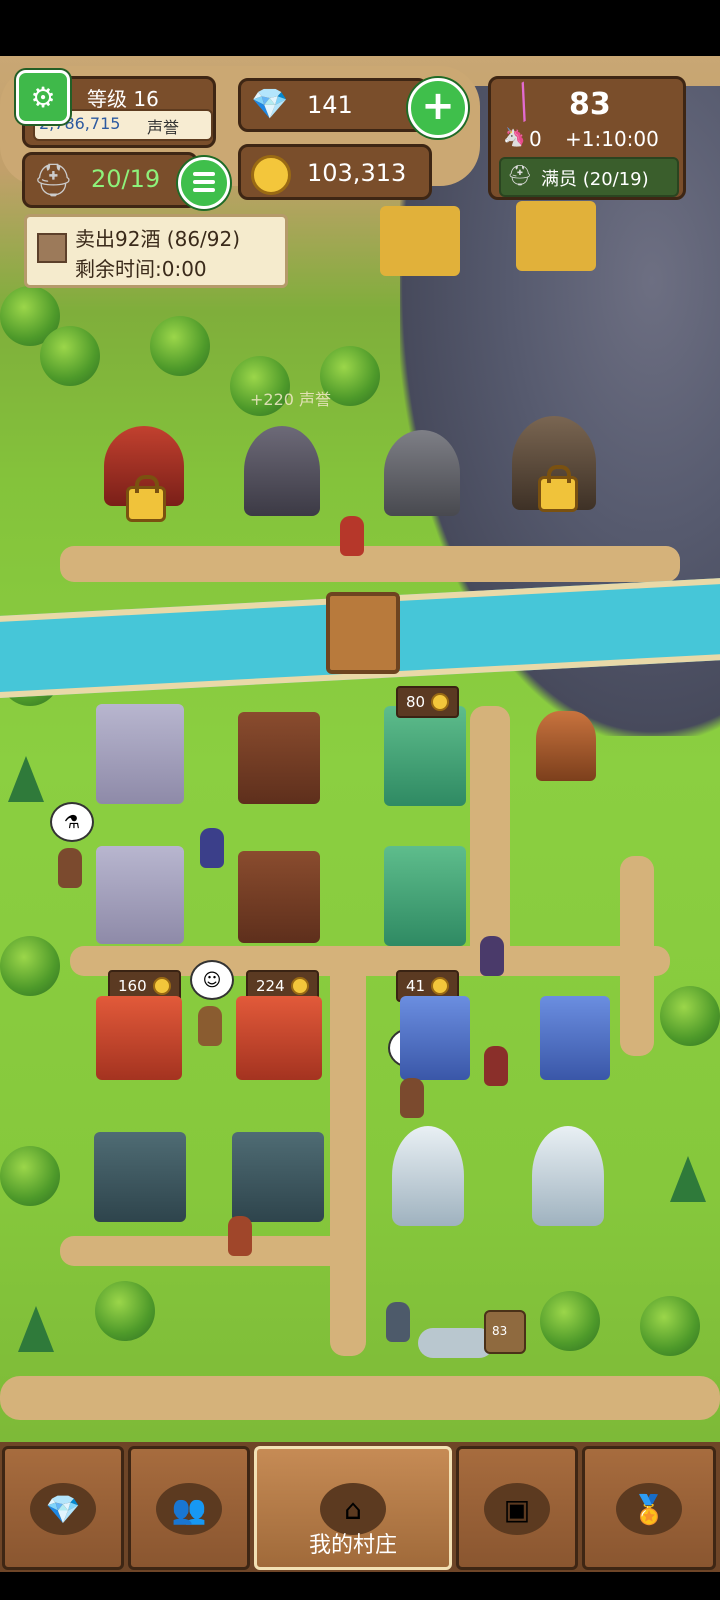  I want to click on tab-shop: 💎, so click(63, 1508).